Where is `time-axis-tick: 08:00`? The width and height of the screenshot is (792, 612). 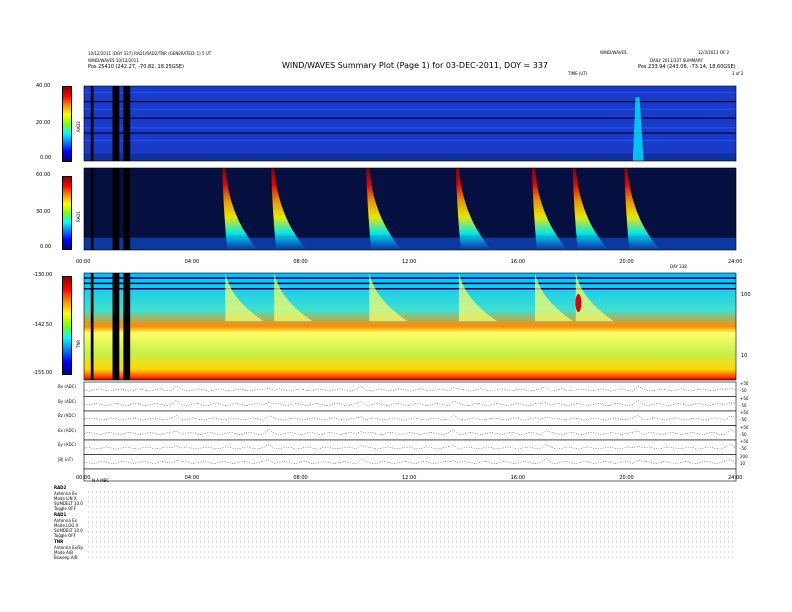 time-axis-tick: 08:00 is located at coordinates (300, 262).